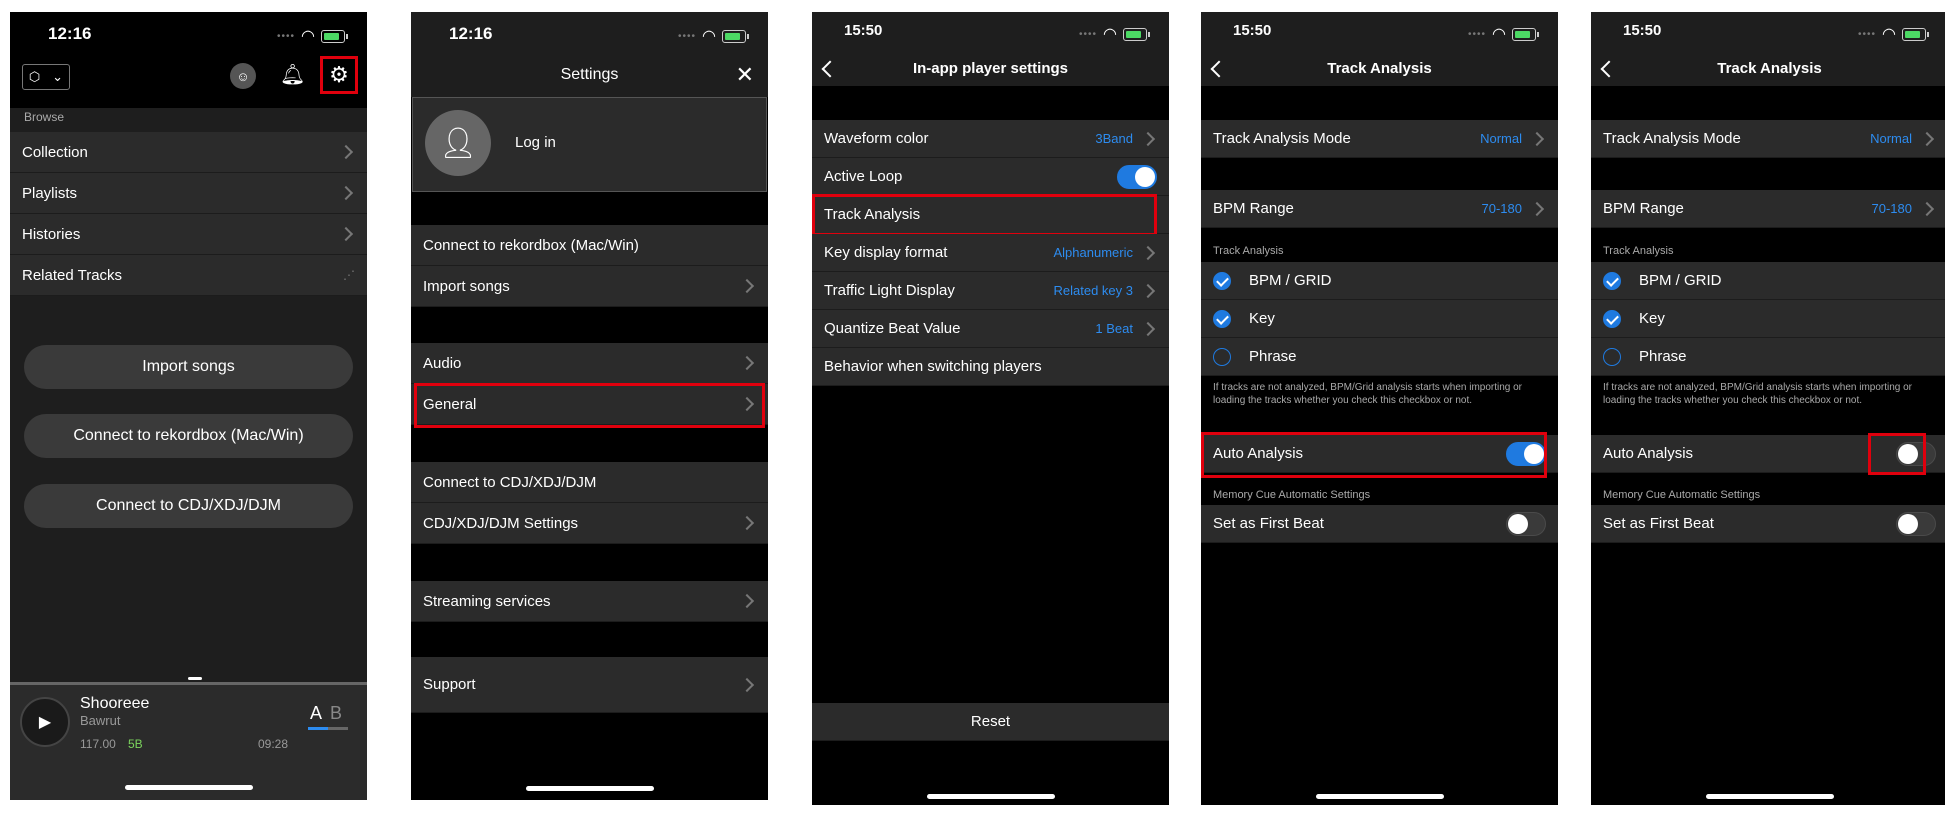 The image size is (1945, 813). Describe the element at coordinates (990, 329) in the screenshot. I see `setting-quantize-beat: Quantize Beat Value 1 Beat` at that location.